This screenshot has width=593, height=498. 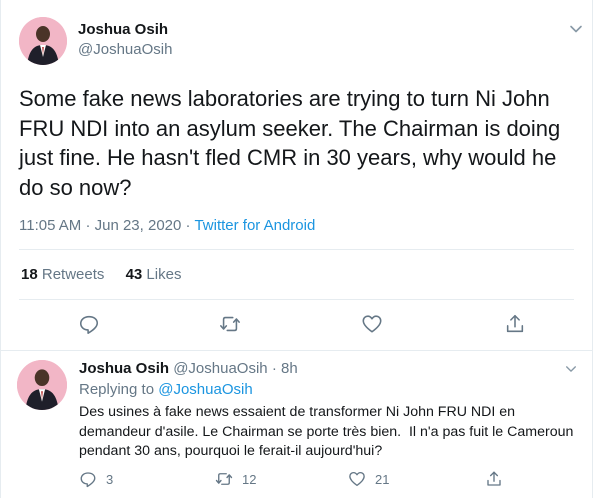 I want to click on like-count: 21, so click(x=382, y=479).